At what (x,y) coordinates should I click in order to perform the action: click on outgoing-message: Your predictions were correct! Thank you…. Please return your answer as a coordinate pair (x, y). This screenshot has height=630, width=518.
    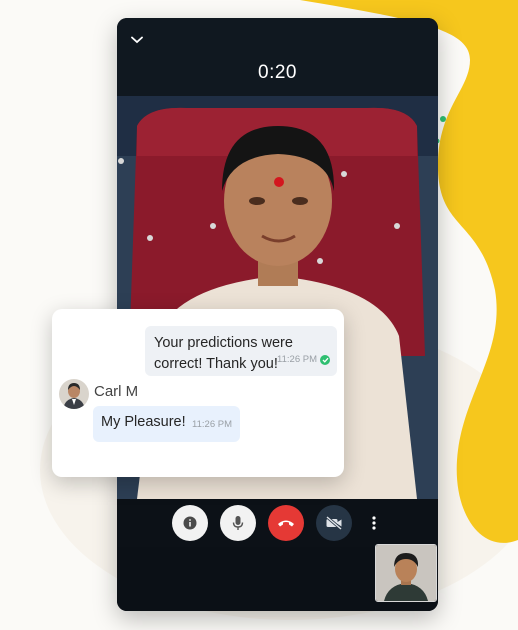
    Looking at the image, I should click on (241, 351).